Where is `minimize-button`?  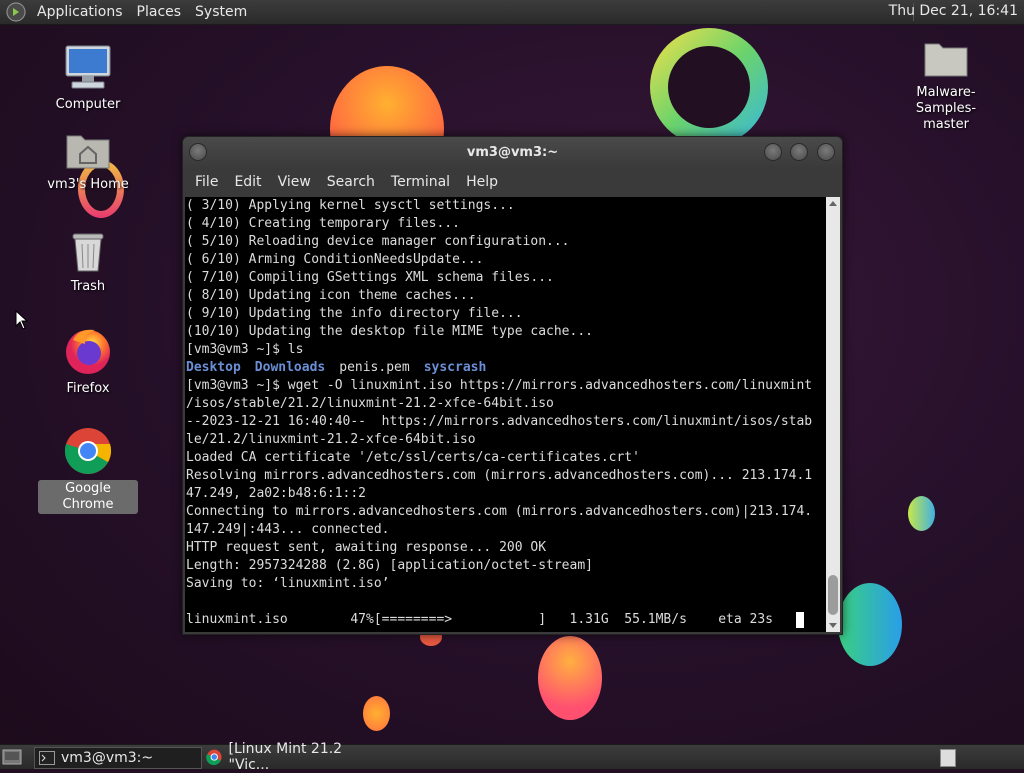
minimize-button is located at coordinates (773, 152).